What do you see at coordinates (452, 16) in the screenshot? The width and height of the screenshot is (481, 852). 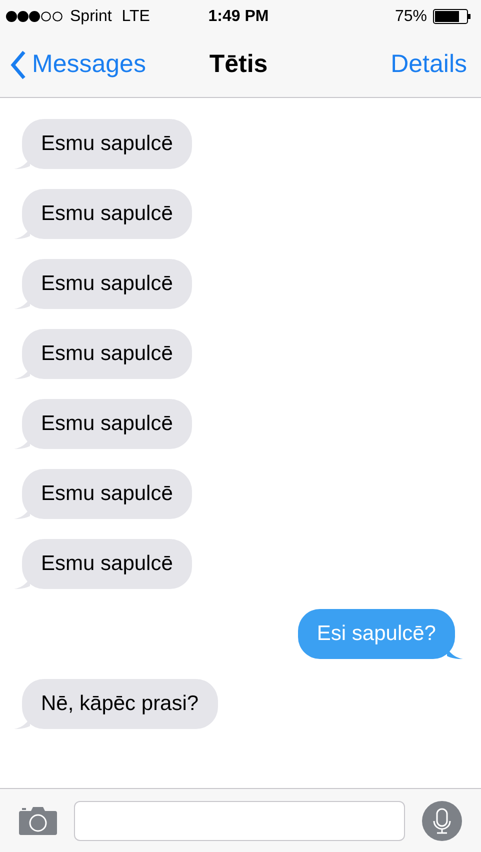 I see `battery-icon` at bounding box center [452, 16].